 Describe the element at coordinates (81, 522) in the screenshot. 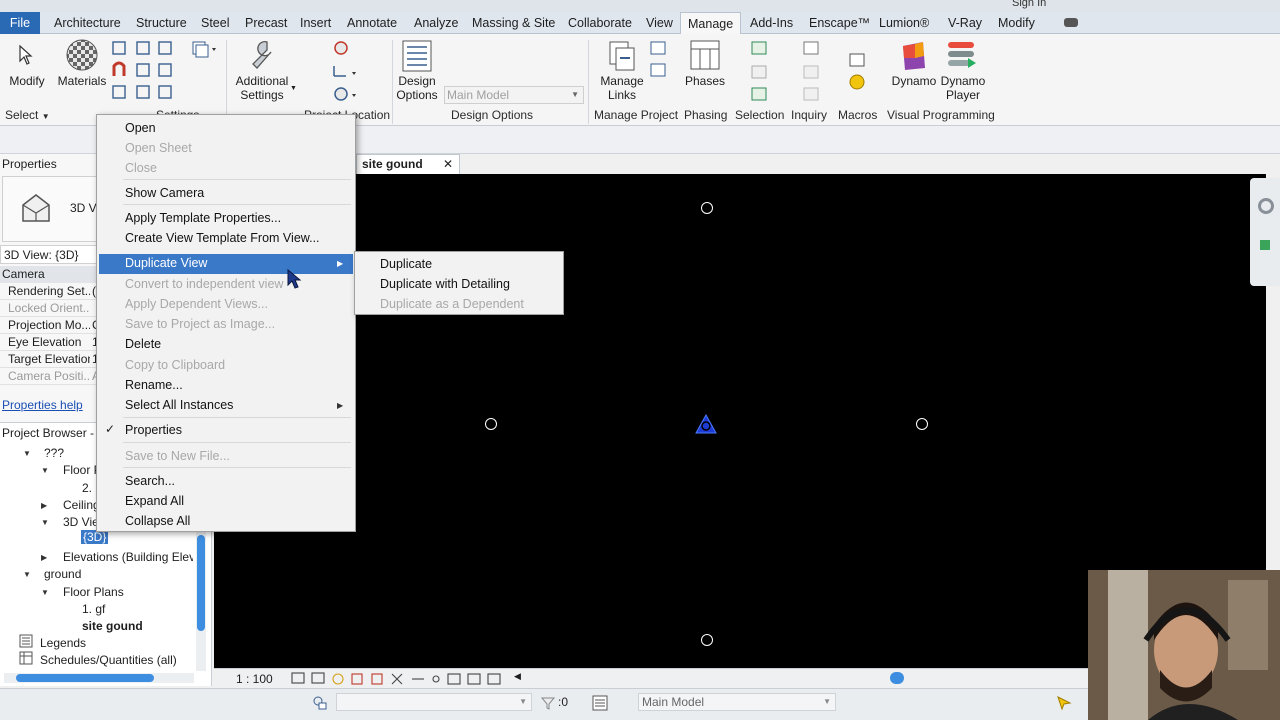

I see `tree-item: 3D Vie` at that location.